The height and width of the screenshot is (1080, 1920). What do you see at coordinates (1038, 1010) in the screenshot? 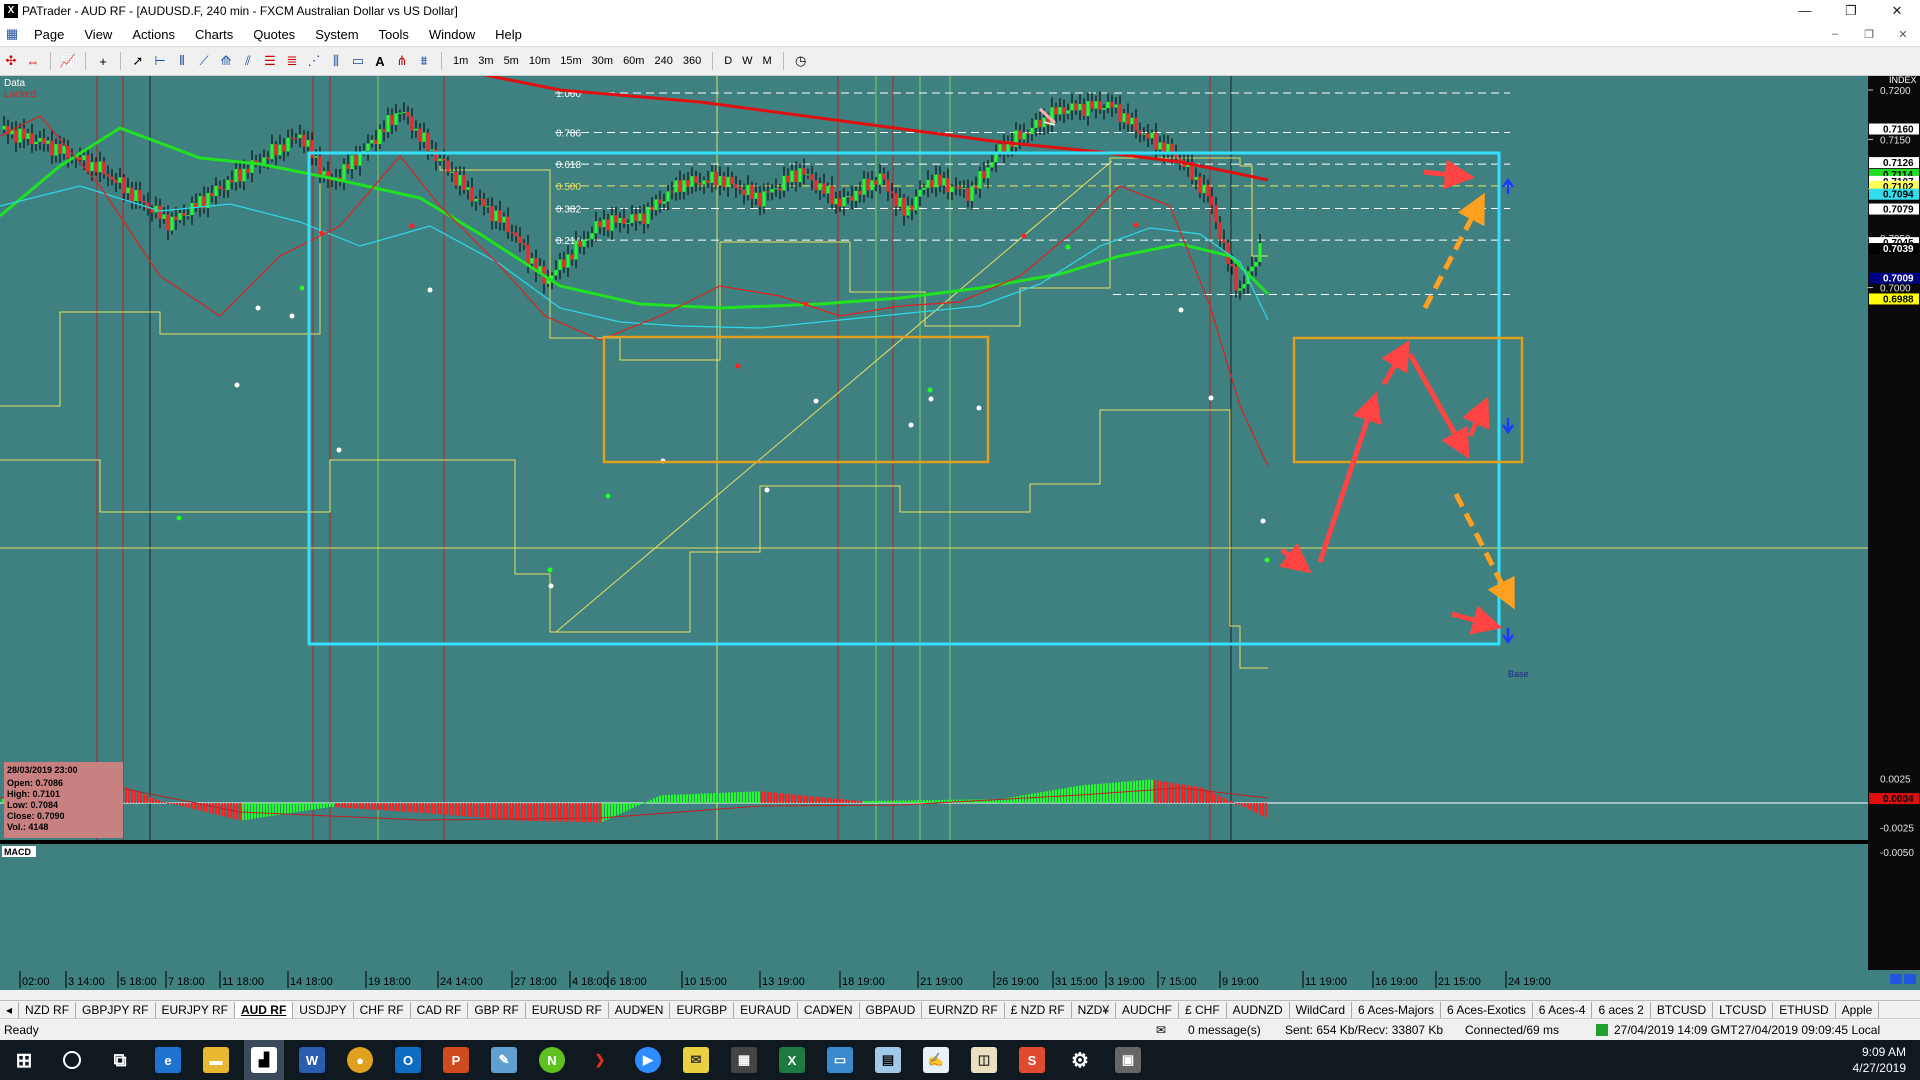
I see `symbol-tab: £ NZD RF` at bounding box center [1038, 1010].